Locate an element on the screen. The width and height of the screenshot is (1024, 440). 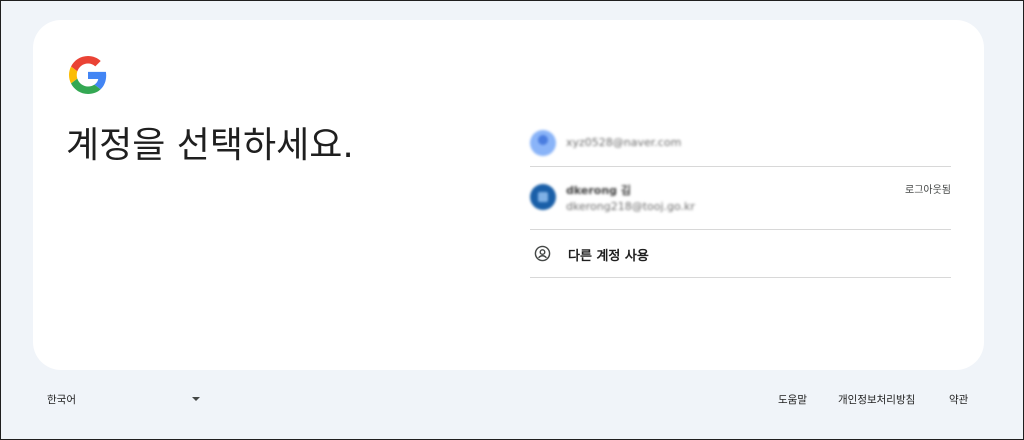
signed-out-status: 로그아웃됨 is located at coordinates (928, 190).